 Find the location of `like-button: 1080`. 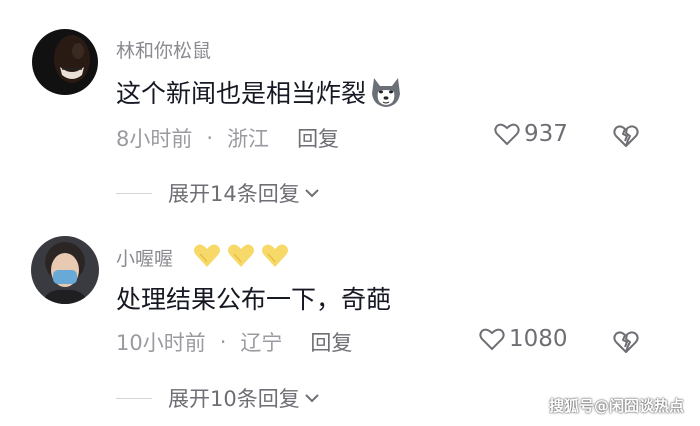

like-button: 1080 is located at coordinates (523, 339).